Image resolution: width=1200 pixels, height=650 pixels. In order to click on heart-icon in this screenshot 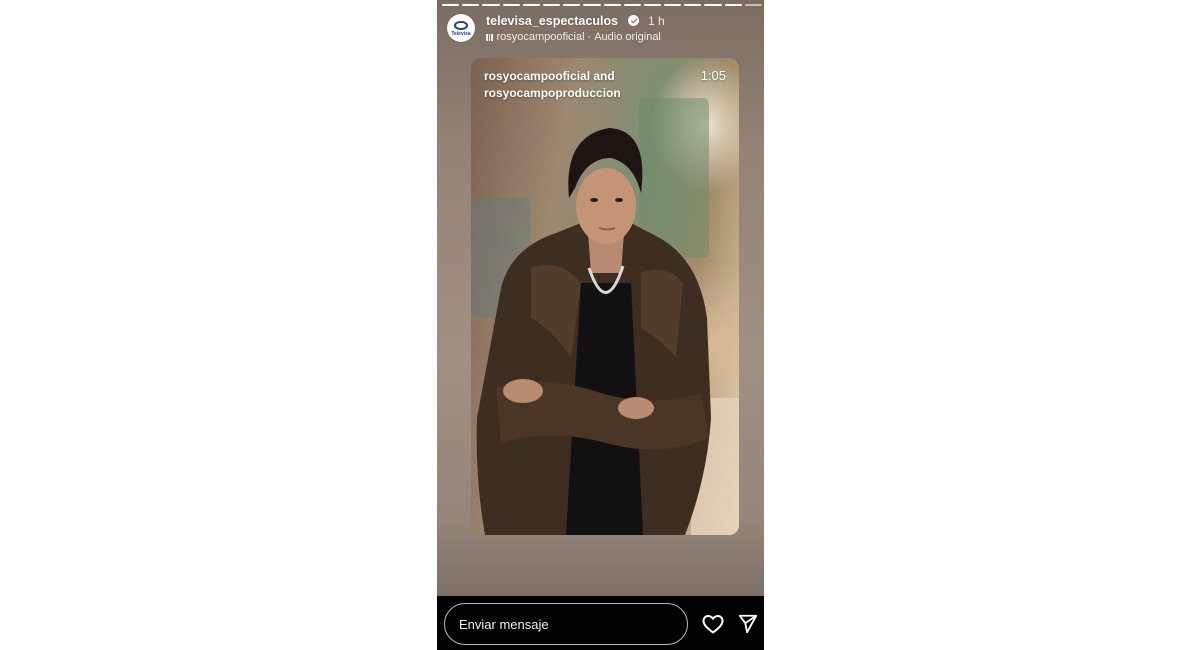, I will do `click(713, 624)`.